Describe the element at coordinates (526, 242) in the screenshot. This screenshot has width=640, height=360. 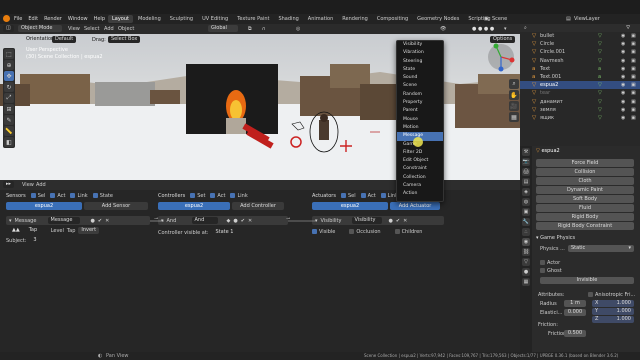
I see `physics-tab-icon: ◉` at that location.